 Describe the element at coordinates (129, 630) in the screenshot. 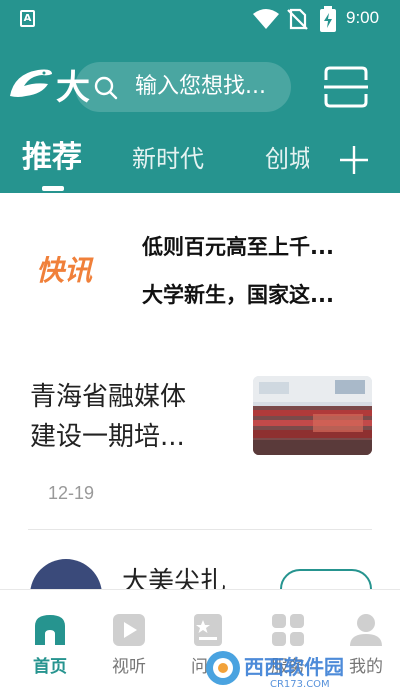

I see `play-icon` at that location.